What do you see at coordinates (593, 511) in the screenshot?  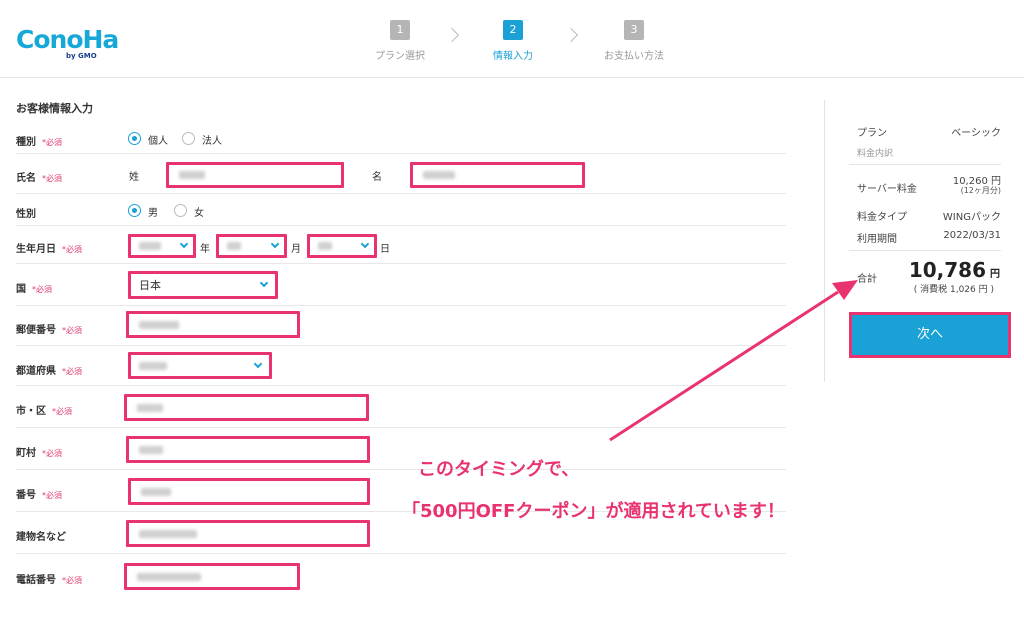 I see `annotation-line-2: 「500円OFFクーポン」が適用されています！` at bounding box center [593, 511].